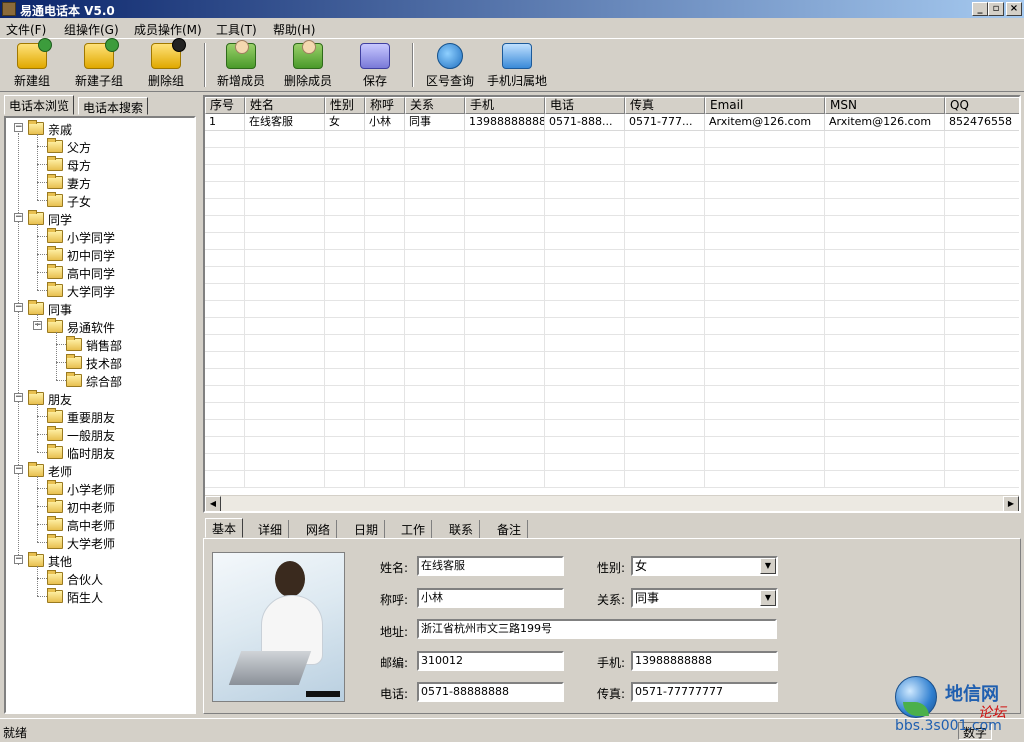 Image resolution: width=1024 pixels, height=742 pixels. I want to click on column-header: 手机, so click(505, 105).